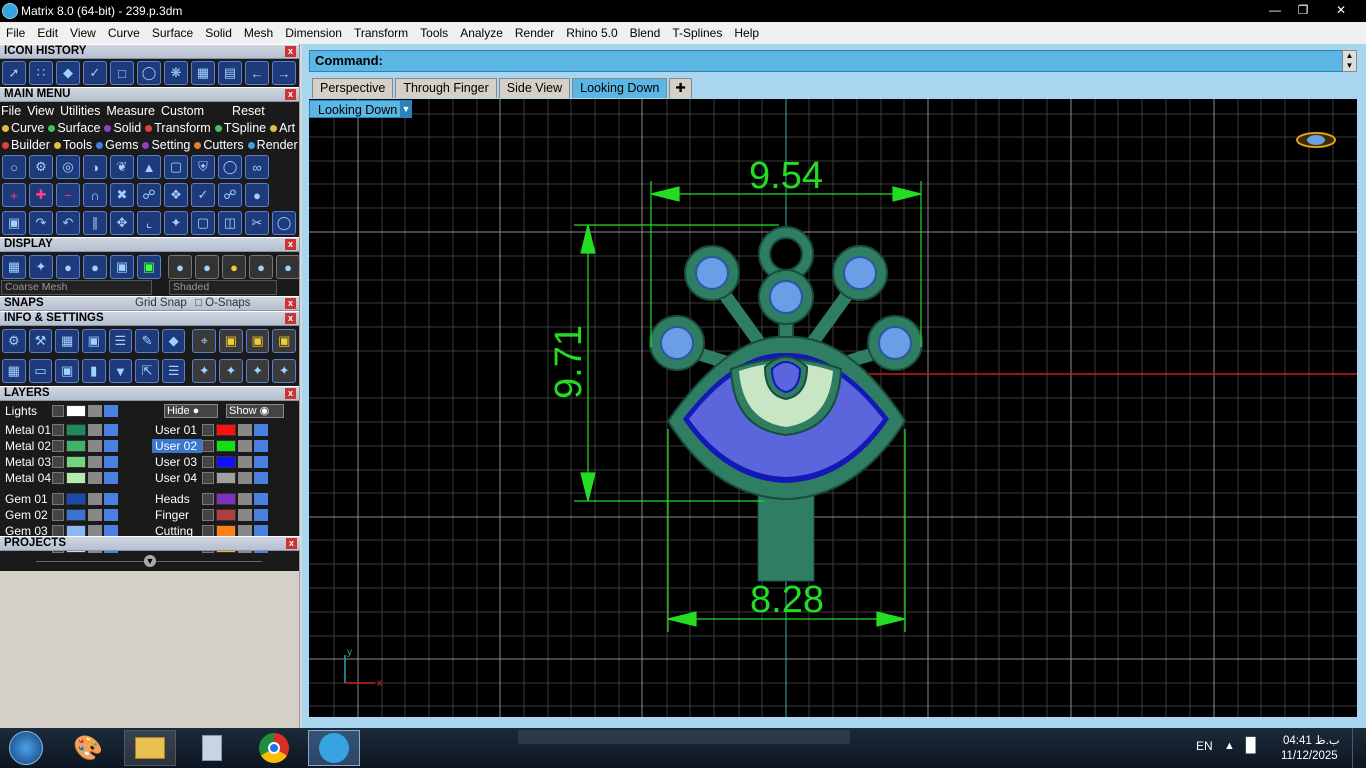 Image resolution: width=1366 pixels, height=768 pixels. Describe the element at coordinates (287, 267) in the screenshot. I see `chrome-sphere-icon: ●` at that location.